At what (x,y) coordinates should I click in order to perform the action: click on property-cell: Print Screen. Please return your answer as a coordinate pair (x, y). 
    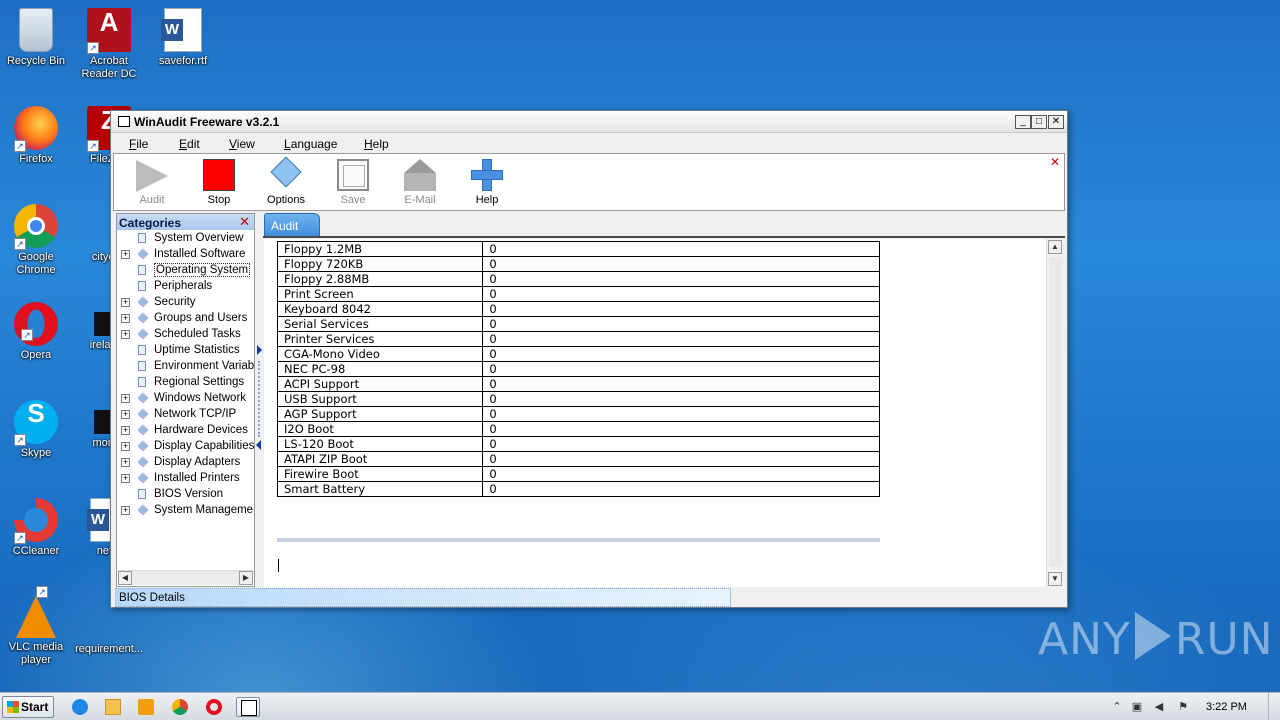
    Looking at the image, I should click on (380, 294).